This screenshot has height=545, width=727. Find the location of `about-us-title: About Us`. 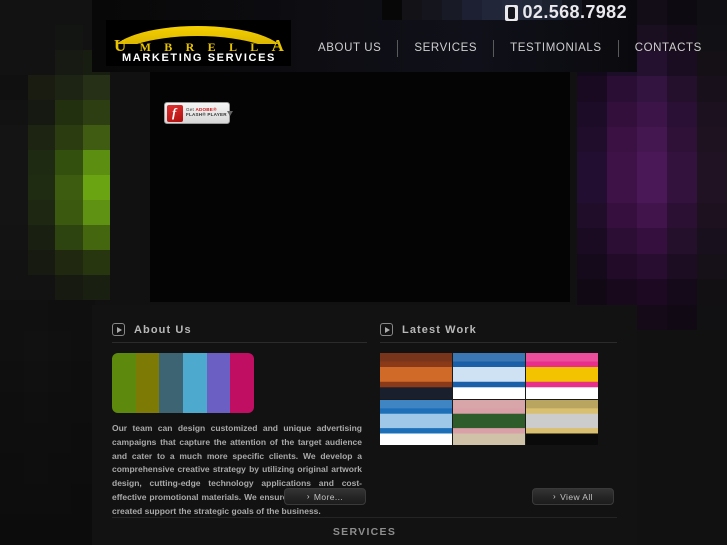

about-us-title: About Us is located at coordinates (163, 329).